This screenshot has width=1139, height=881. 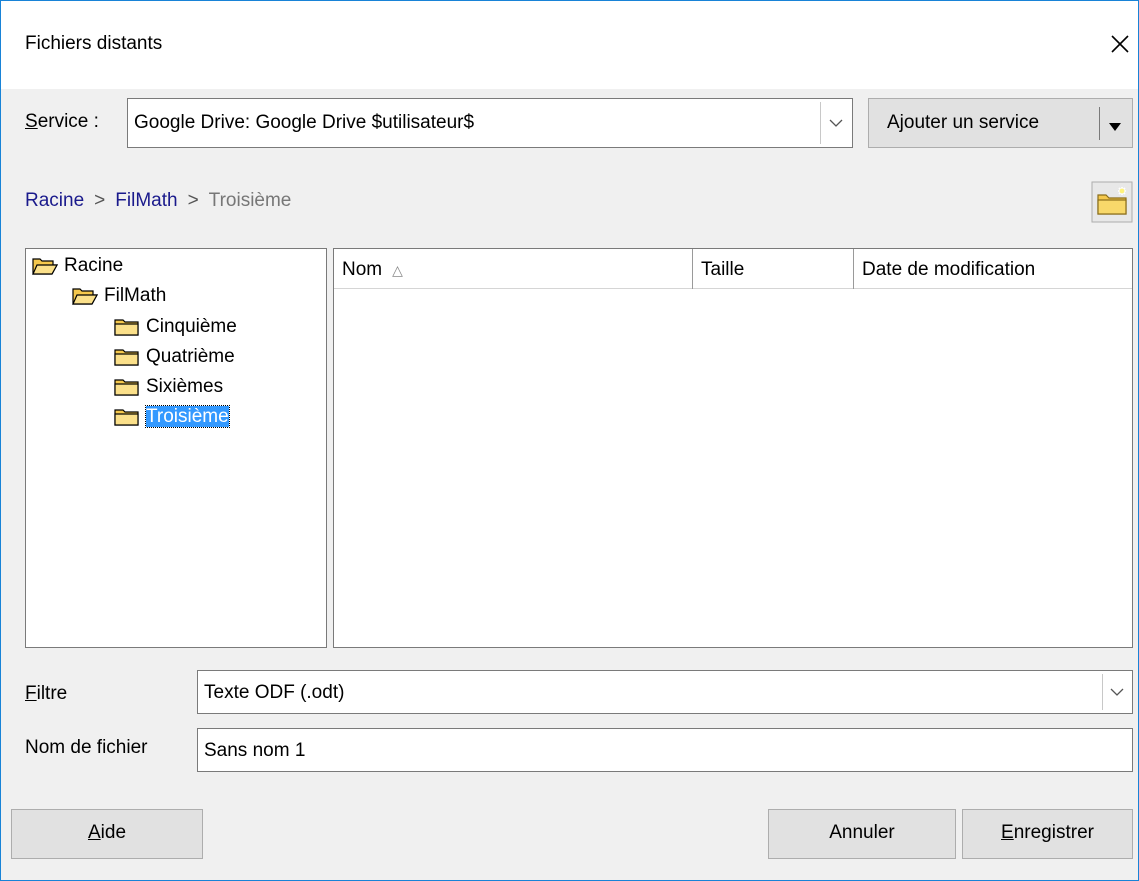 What do you see at coordinates (569, 45) in the screenshot?
I see `title-bar: Fichiers distants` at bounding box center [569, 45].